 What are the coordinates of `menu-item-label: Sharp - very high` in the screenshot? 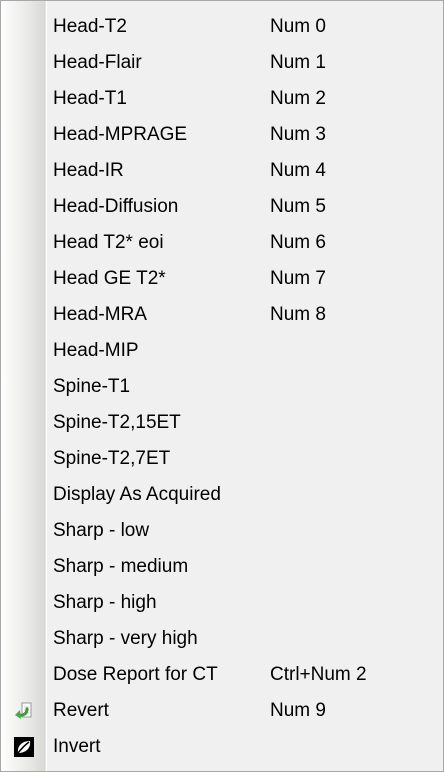 It's located at (125, 638).